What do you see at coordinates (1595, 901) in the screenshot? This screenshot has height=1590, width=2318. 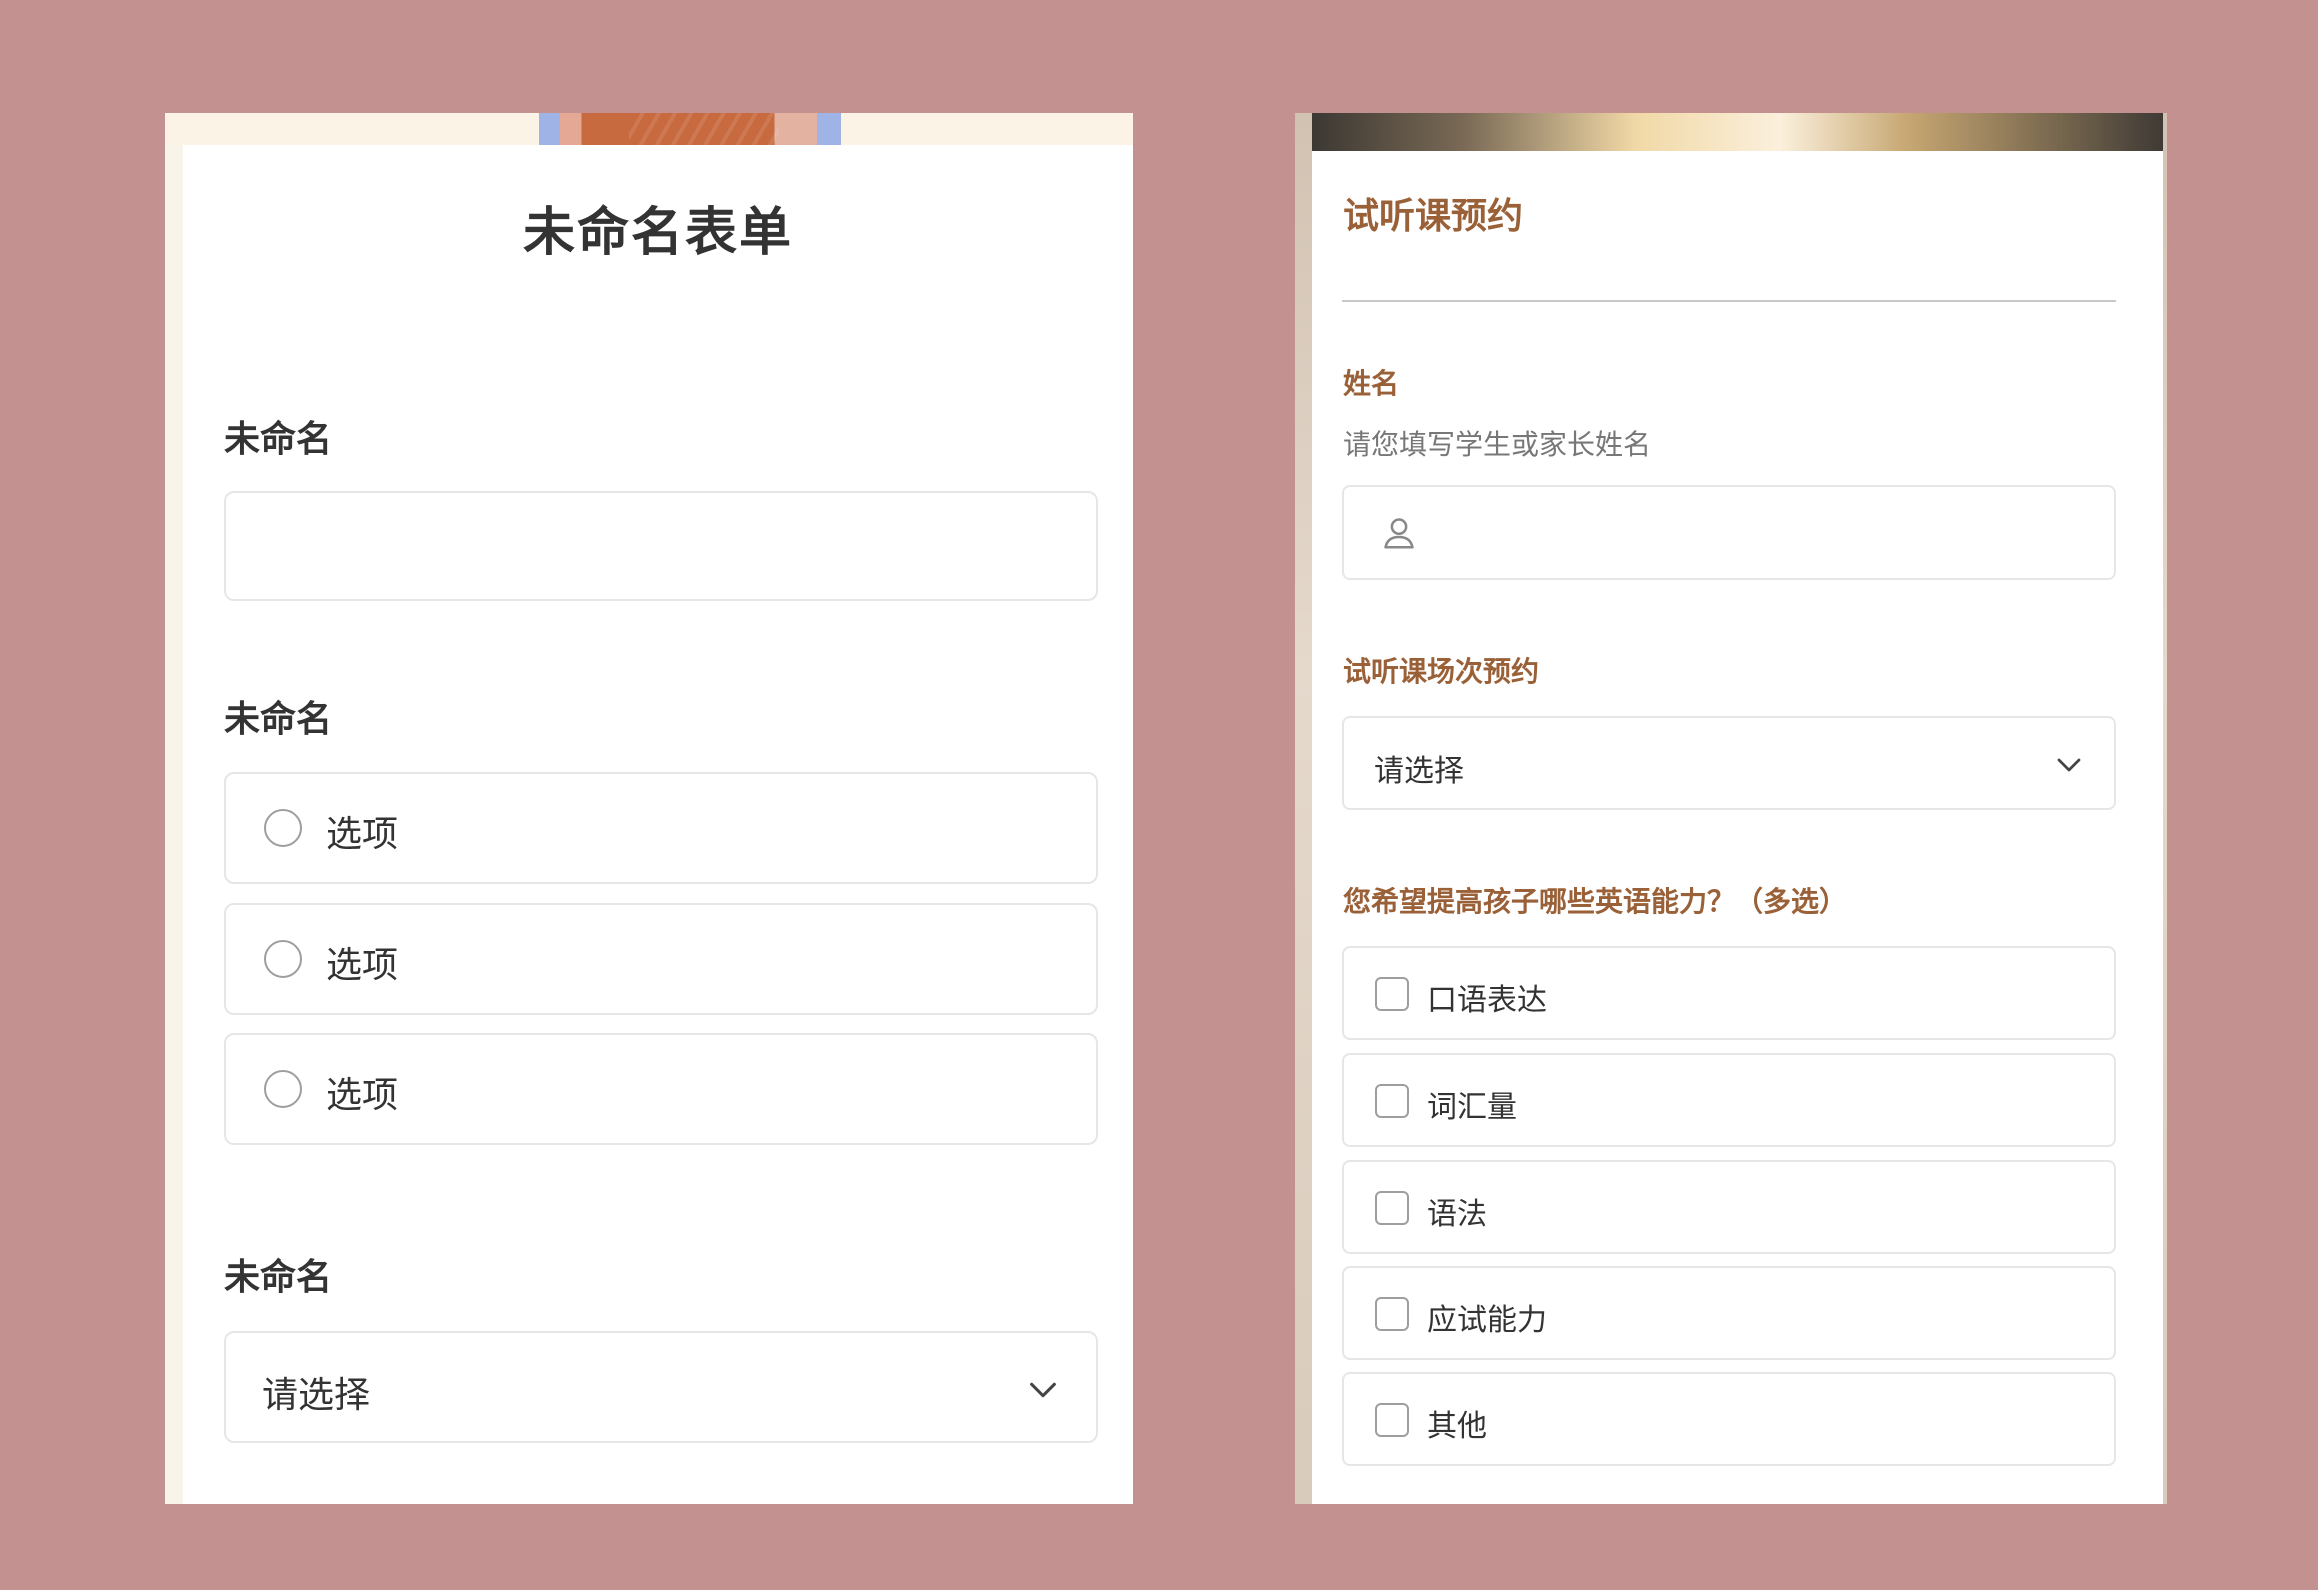 I see `skills-label: 您希望提高孩子哪些英语能力？（多选）` at bounding box center [1595, 901].